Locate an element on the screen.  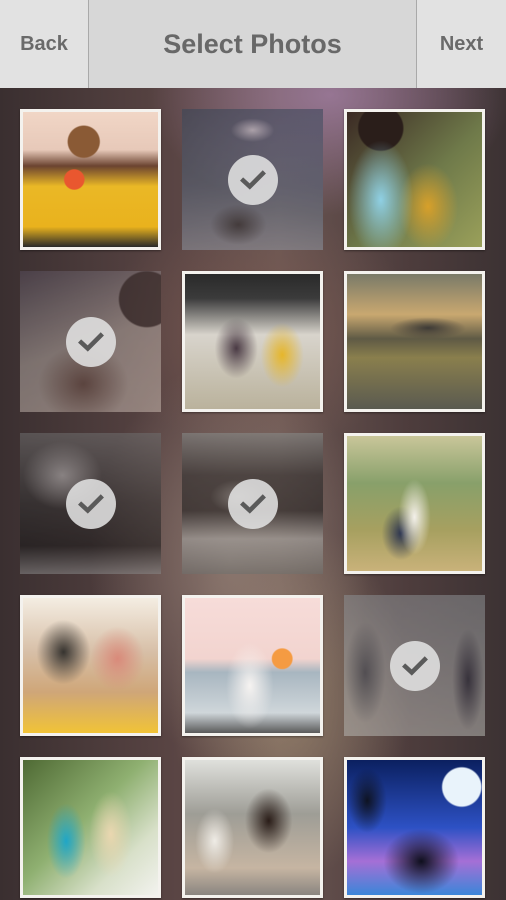
page-title: Select Photos is located at coordinates (252, 44).